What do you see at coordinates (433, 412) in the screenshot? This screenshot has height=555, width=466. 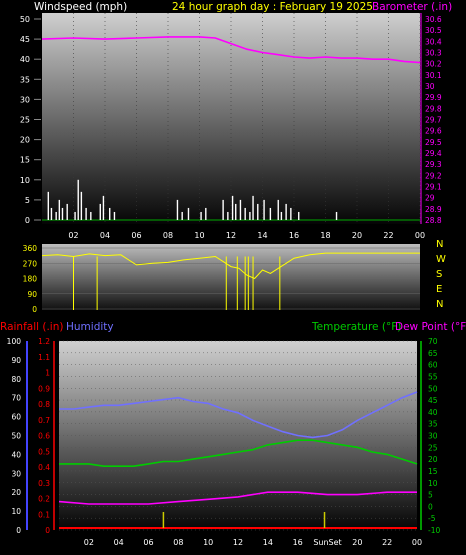 I see `temperature-tick-label: 40` at bounding box center [433, 412].